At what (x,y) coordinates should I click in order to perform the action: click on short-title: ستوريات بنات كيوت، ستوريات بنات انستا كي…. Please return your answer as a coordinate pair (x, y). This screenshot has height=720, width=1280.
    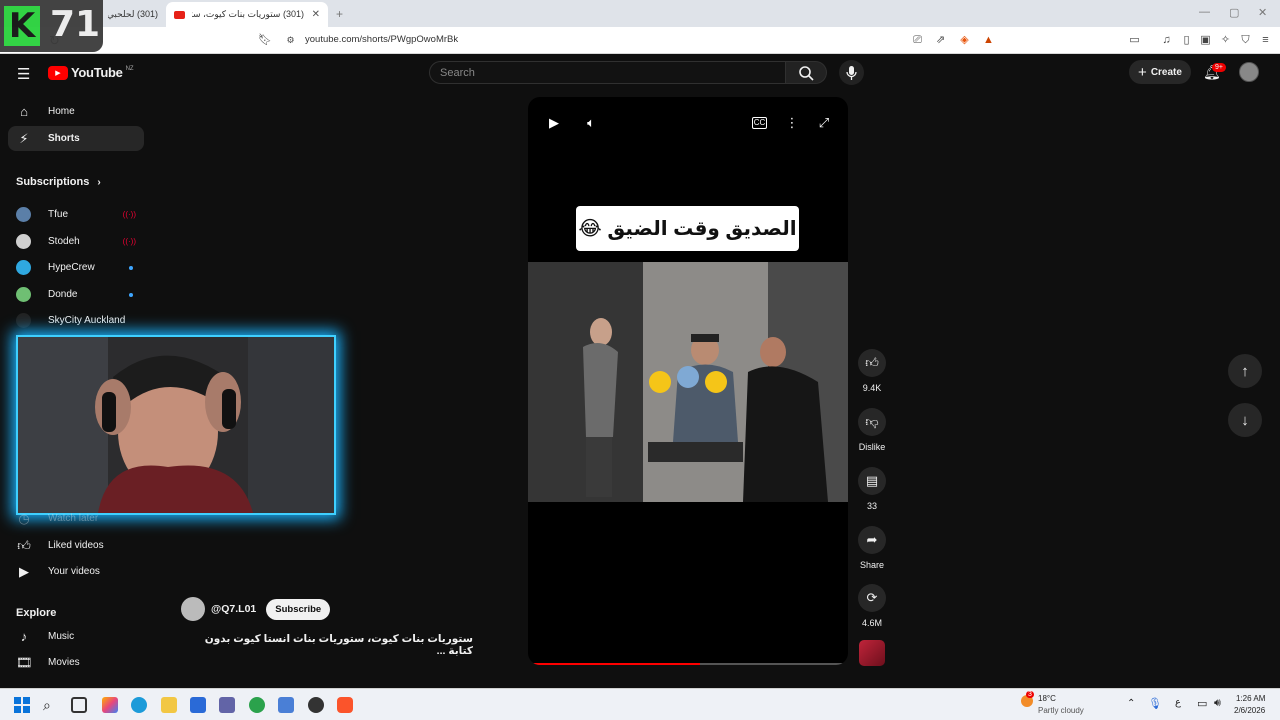
    Looking at the image, I should click on (327, 645).